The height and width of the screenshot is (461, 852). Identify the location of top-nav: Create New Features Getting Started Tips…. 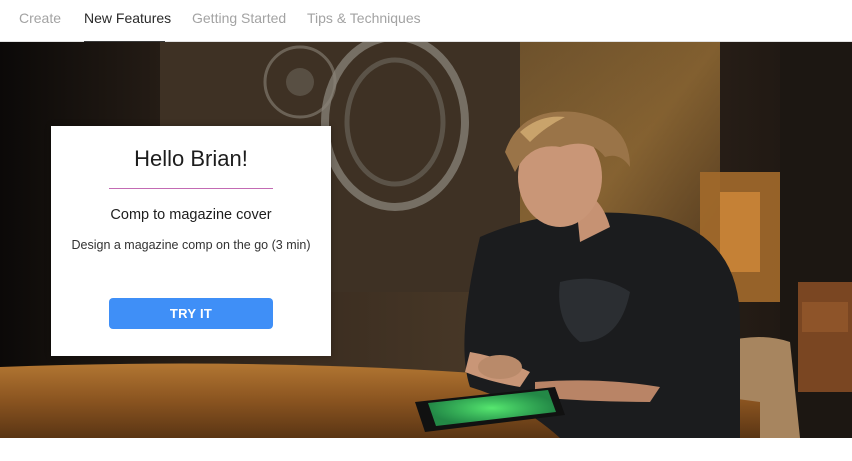
(426, 21).